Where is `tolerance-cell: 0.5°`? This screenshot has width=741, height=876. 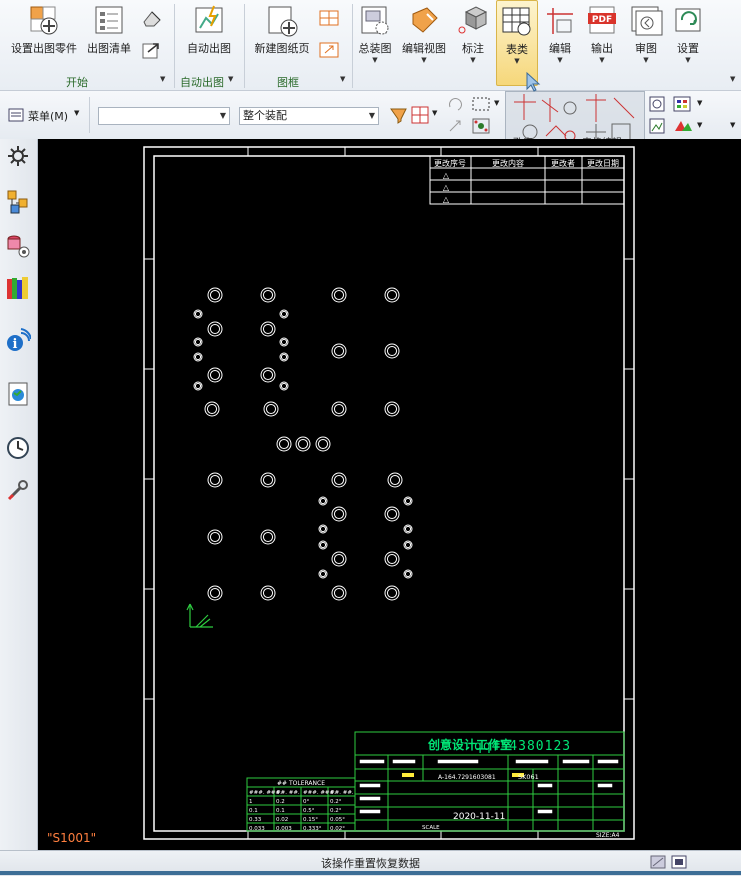 tolerance-cell: 0.5° is located at coordinates (309, 811).